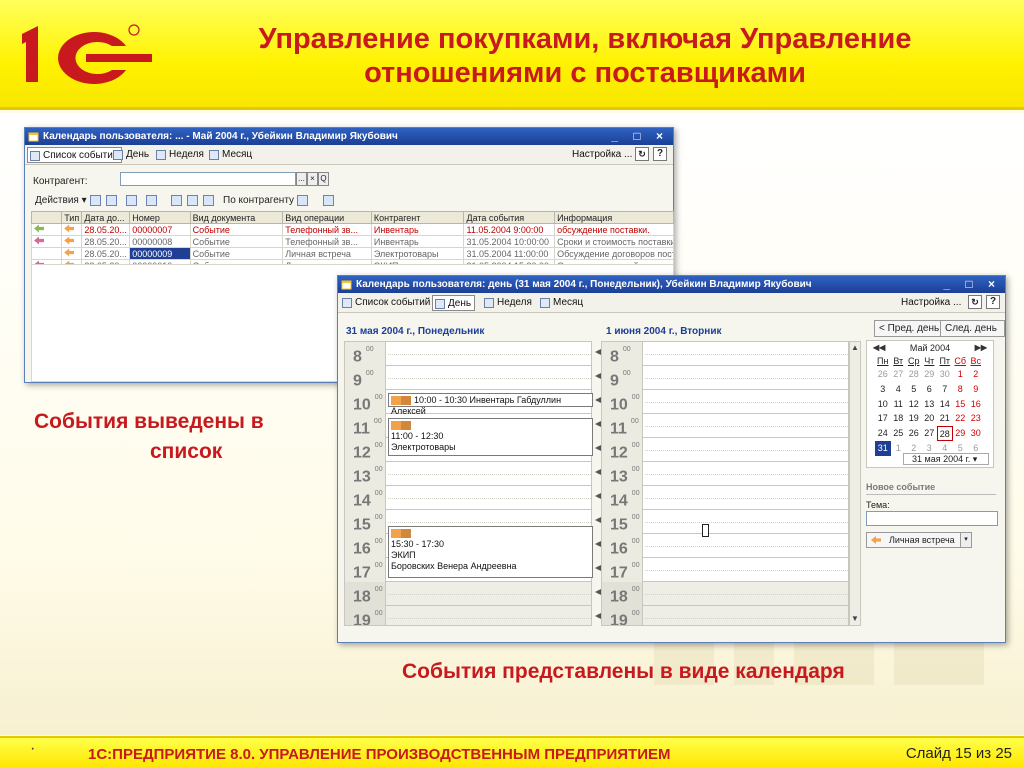  Describe the element at coordinates (961, 418) in the screenshot. I see `calendar-day: 22` at that location.